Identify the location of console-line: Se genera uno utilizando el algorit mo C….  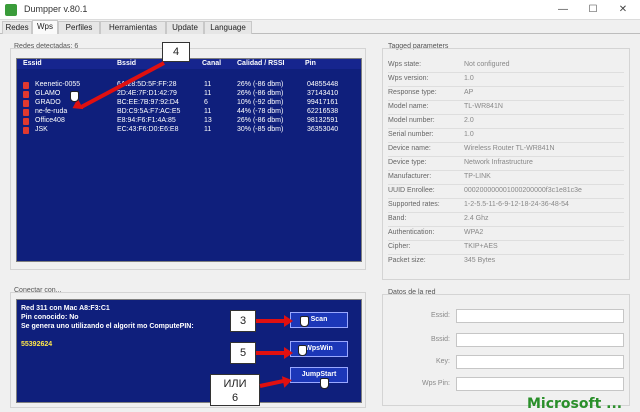
(107, 326).